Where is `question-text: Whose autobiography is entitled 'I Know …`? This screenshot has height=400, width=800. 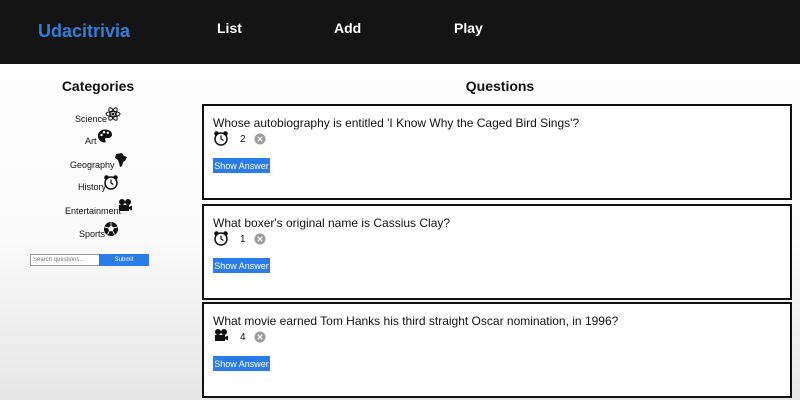 question-text: Whose autobiography is entitled 'I Know … is located at coordinates (396, 123).